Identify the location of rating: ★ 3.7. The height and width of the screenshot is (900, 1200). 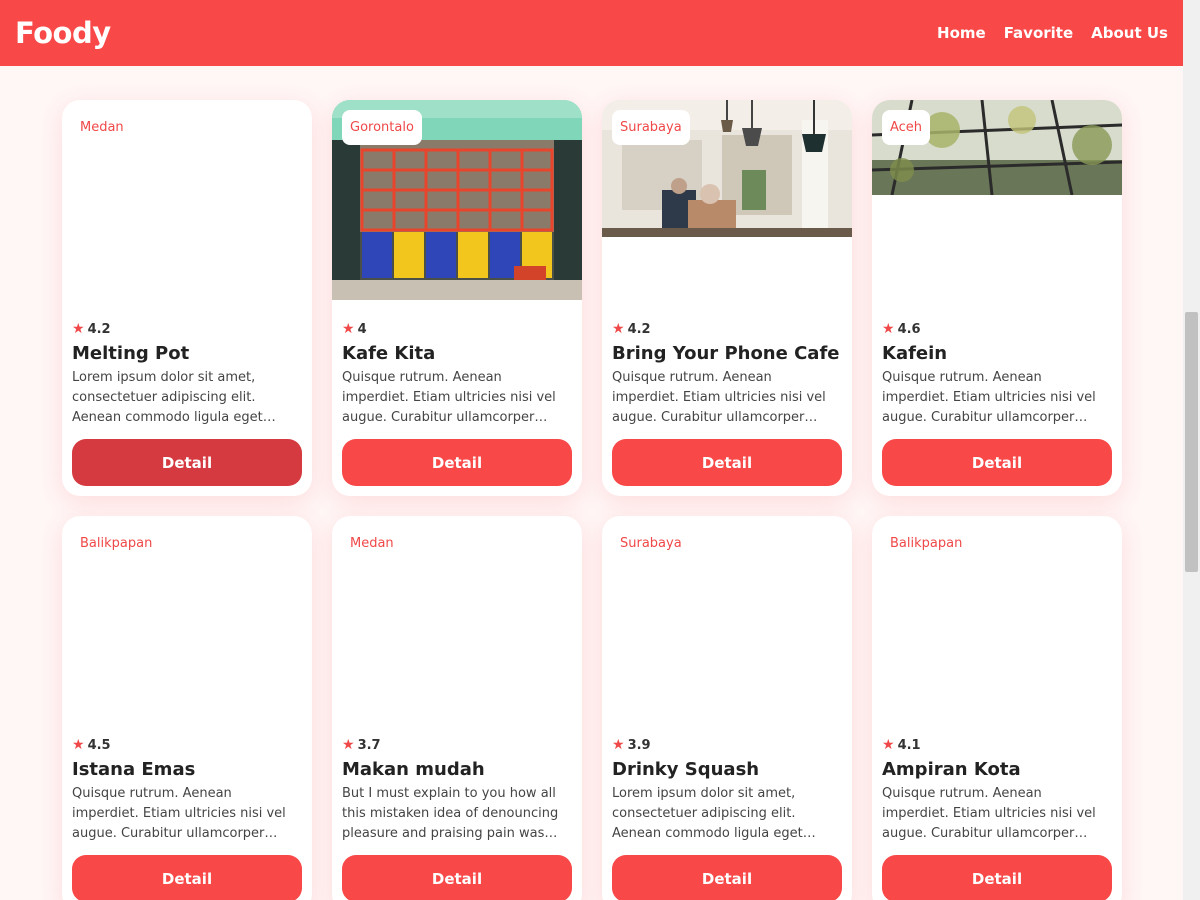
(361, 745).